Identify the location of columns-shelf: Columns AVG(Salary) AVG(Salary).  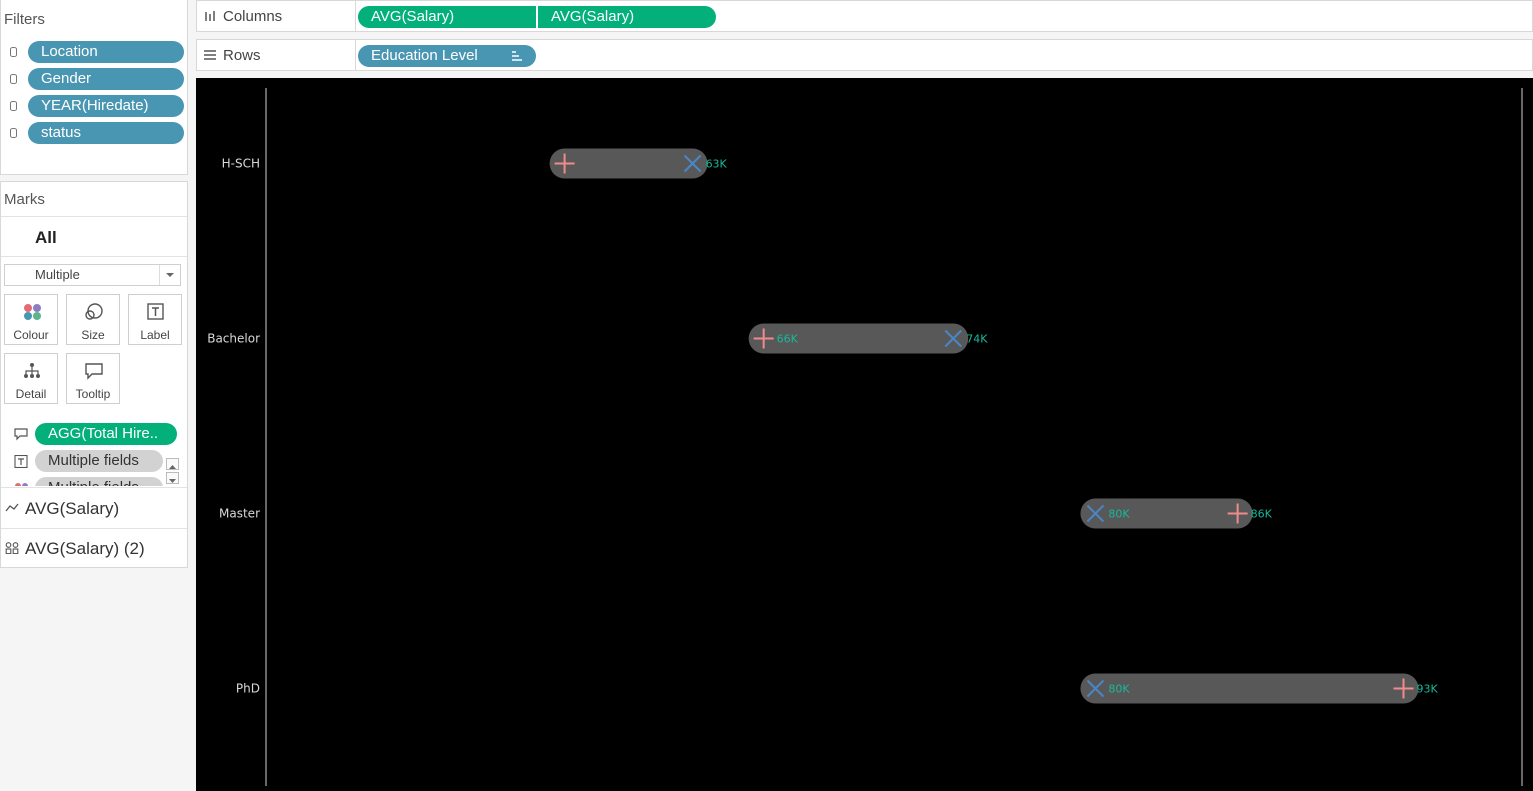
(864, 16).